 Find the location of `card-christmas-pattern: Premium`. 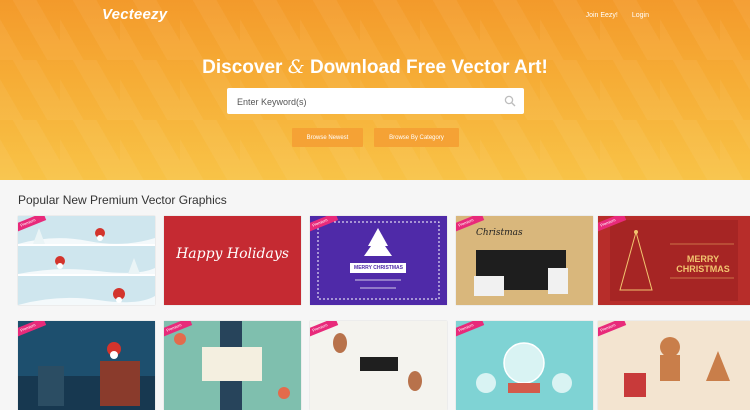

card-christmas-pattern: Premium is located at coordinates (232, 365).